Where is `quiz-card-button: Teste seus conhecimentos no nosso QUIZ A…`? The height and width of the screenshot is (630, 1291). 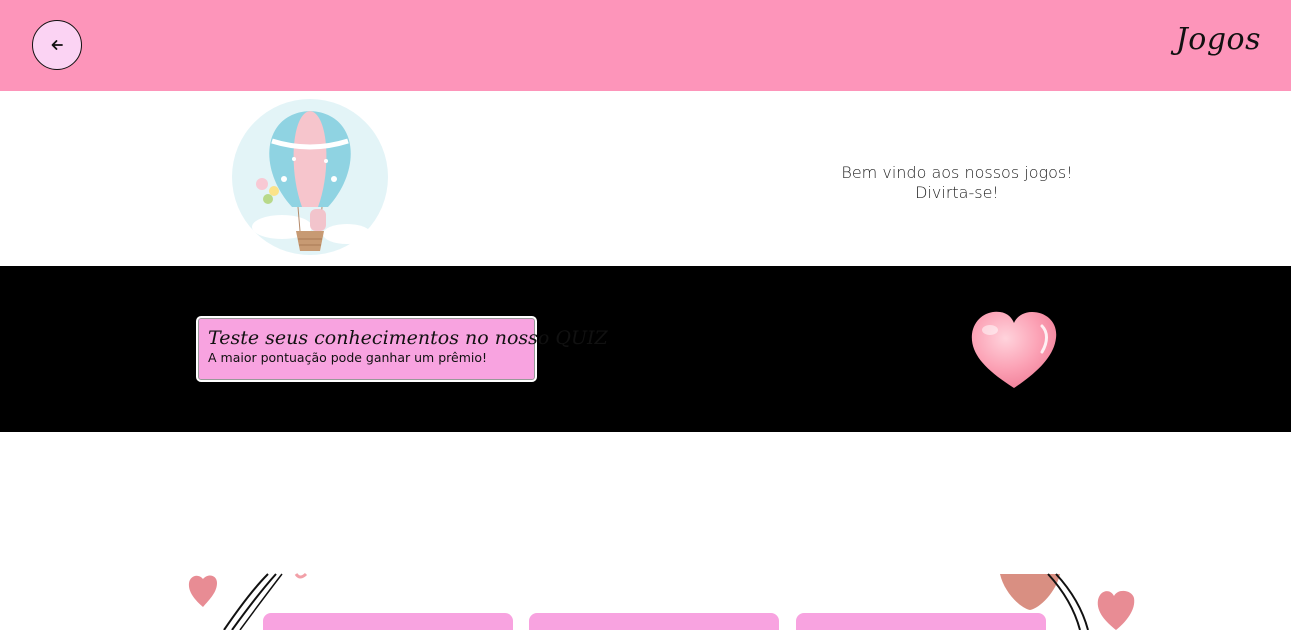
quiz-card-button: Teste seus conhecimentos no nosso QUIZ A… is located at coordinates (402, 349).